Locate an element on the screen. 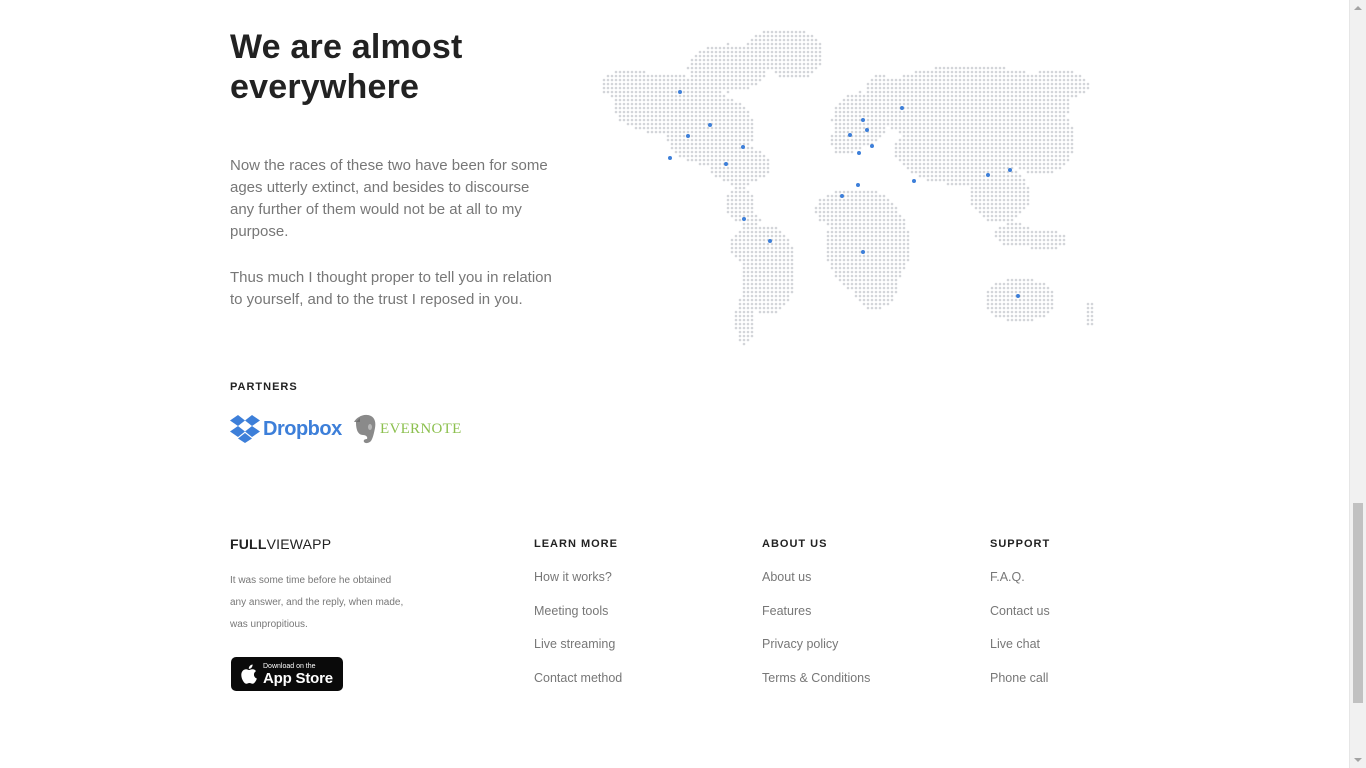 The width and height of the screenshot is (1366, 768). footer-link-meeting-tools: Meeting tools is located at coordinates (634, 621).